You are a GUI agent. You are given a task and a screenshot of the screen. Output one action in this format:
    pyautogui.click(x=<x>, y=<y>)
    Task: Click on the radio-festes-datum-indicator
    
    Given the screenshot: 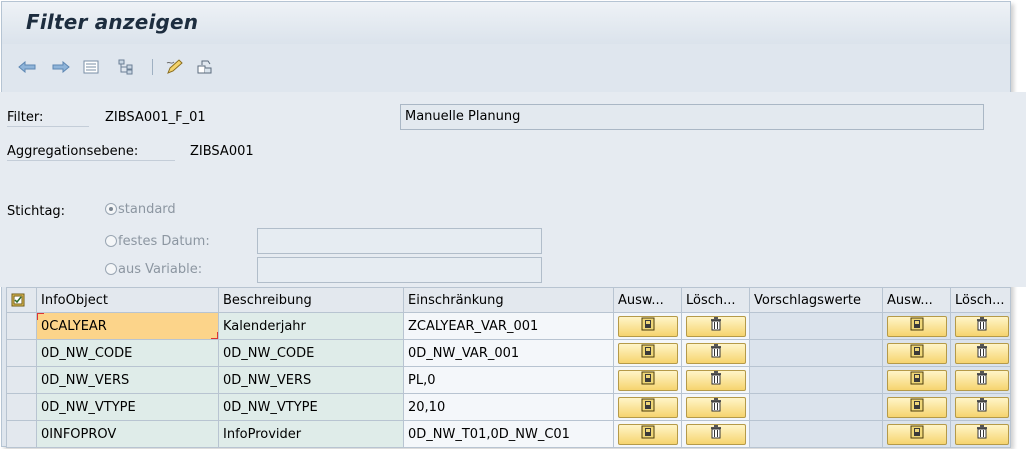 What is the action you would take?
    pyautogui.click(x=111, y=241)
    